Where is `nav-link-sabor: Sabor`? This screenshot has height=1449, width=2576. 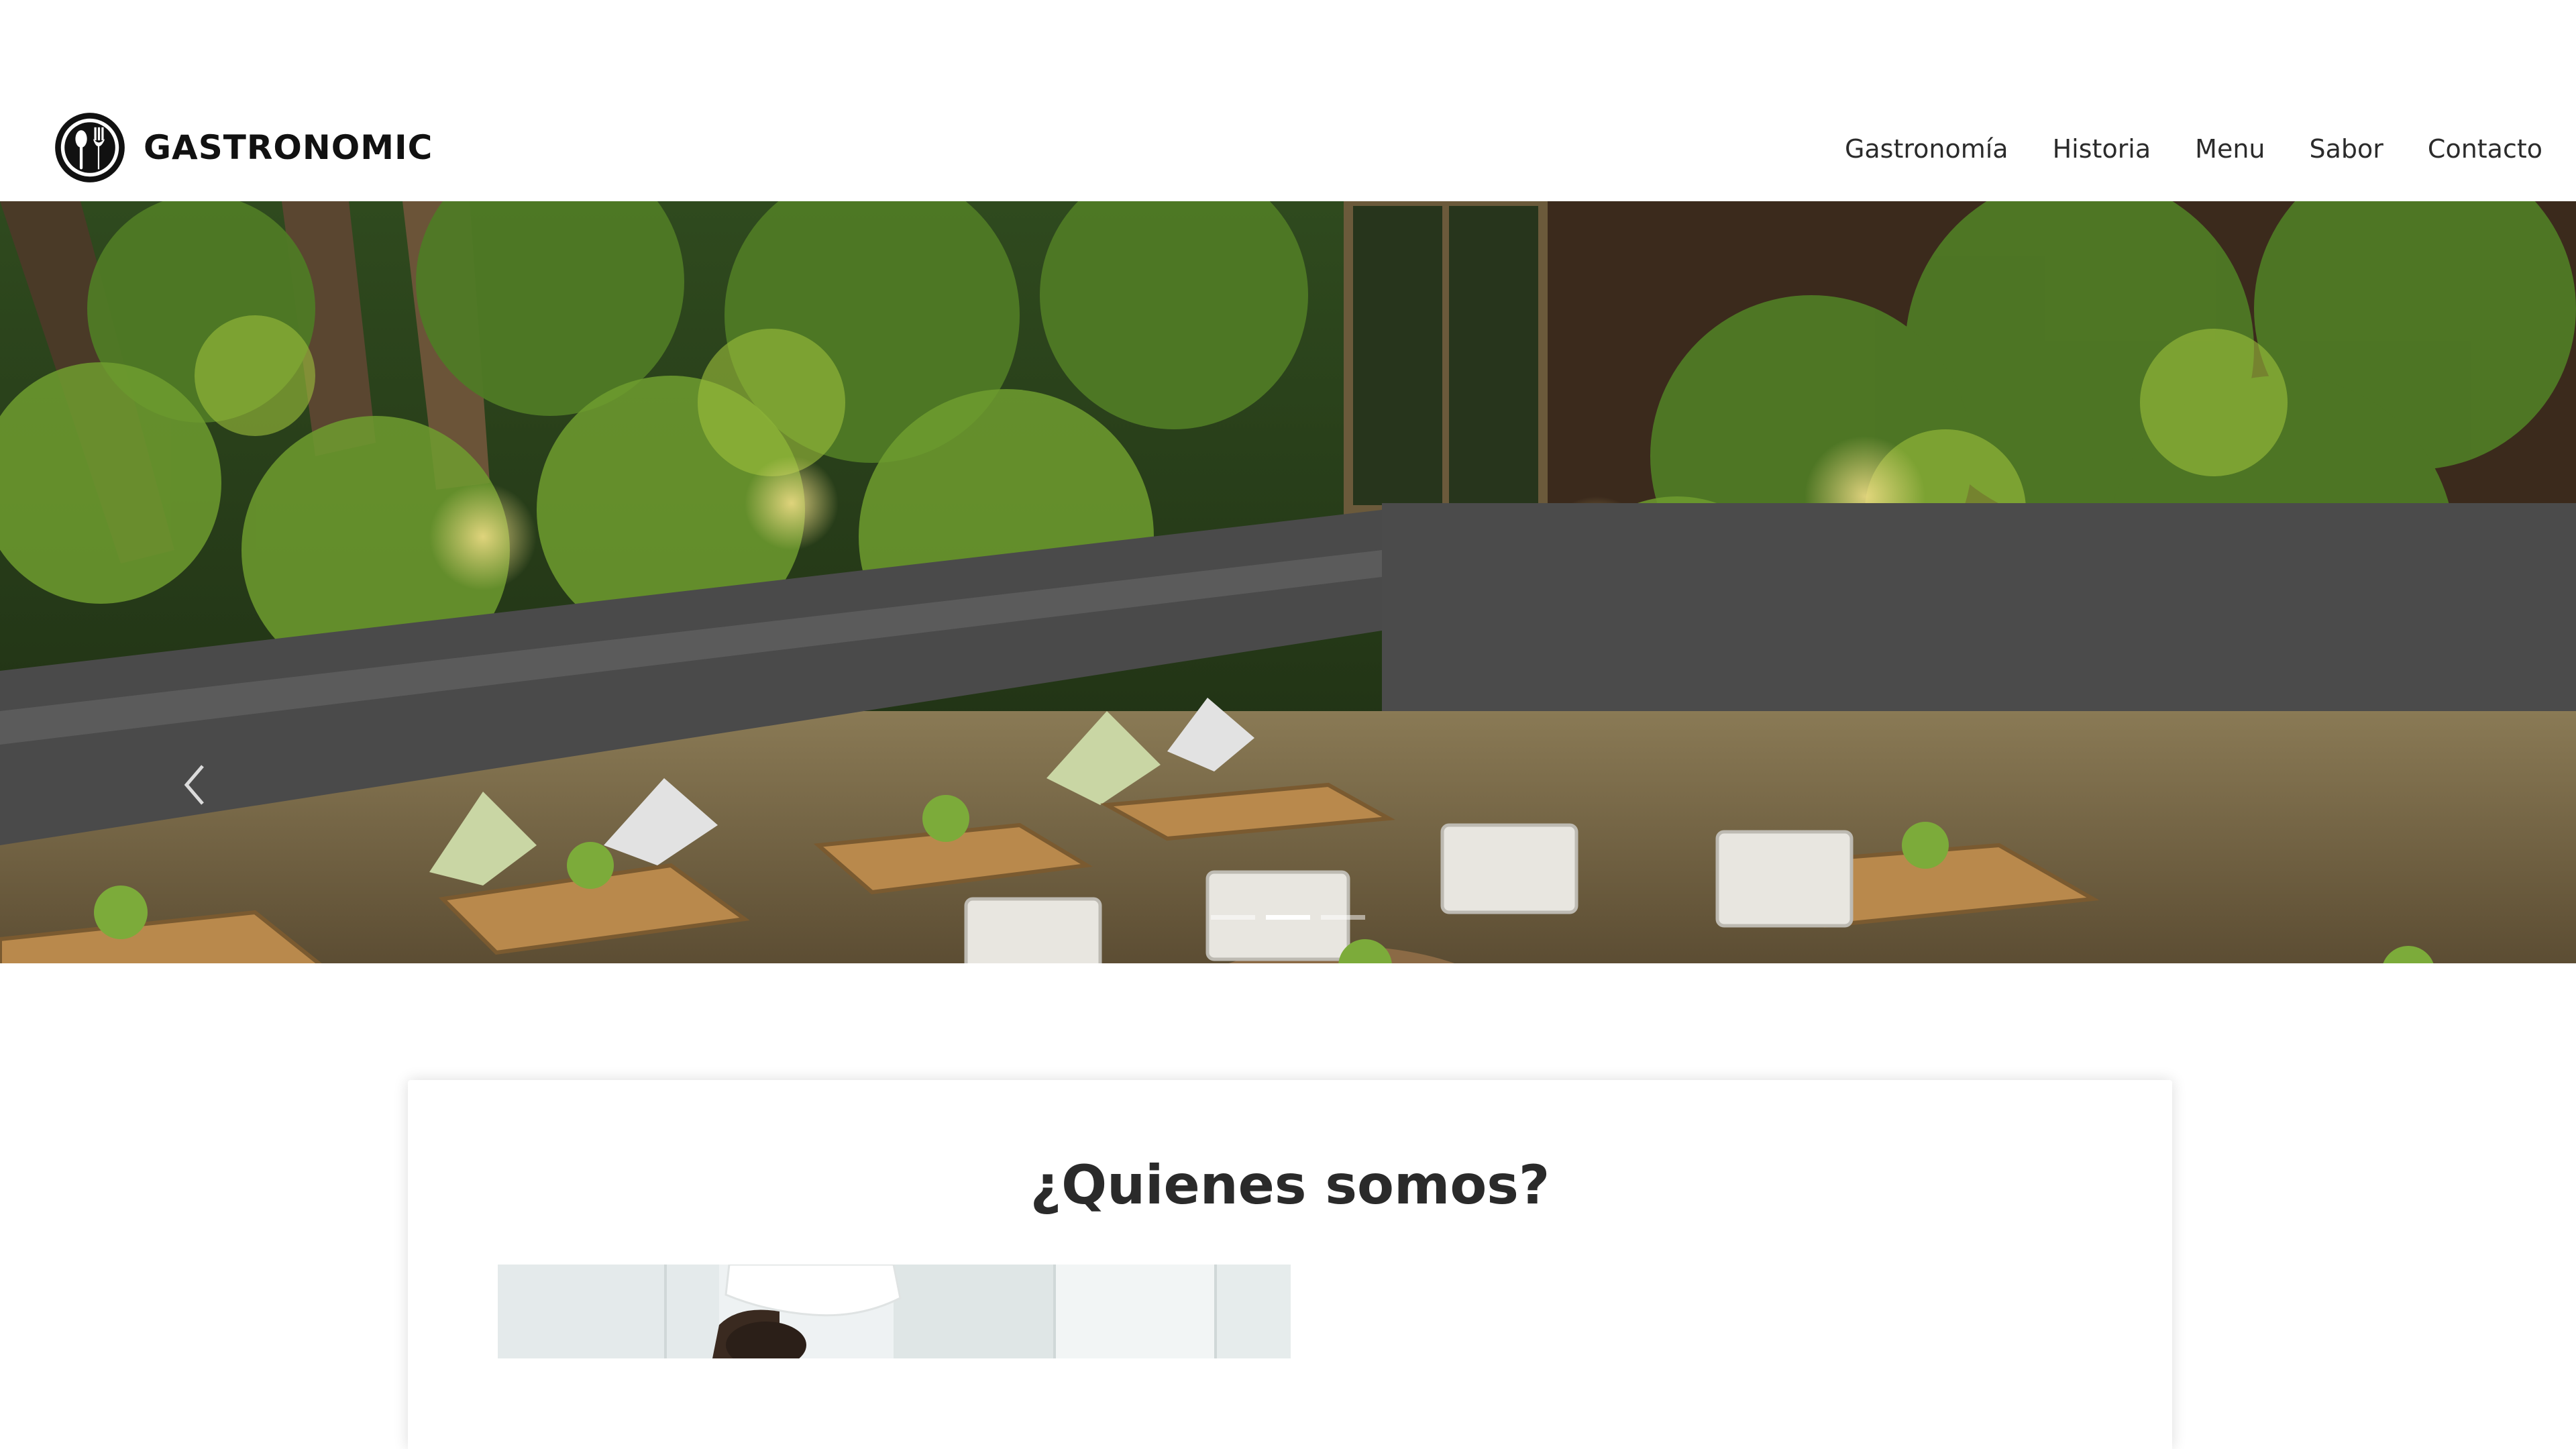
nav-link-sabor: Sabor is located at coordinates (2346, 149).